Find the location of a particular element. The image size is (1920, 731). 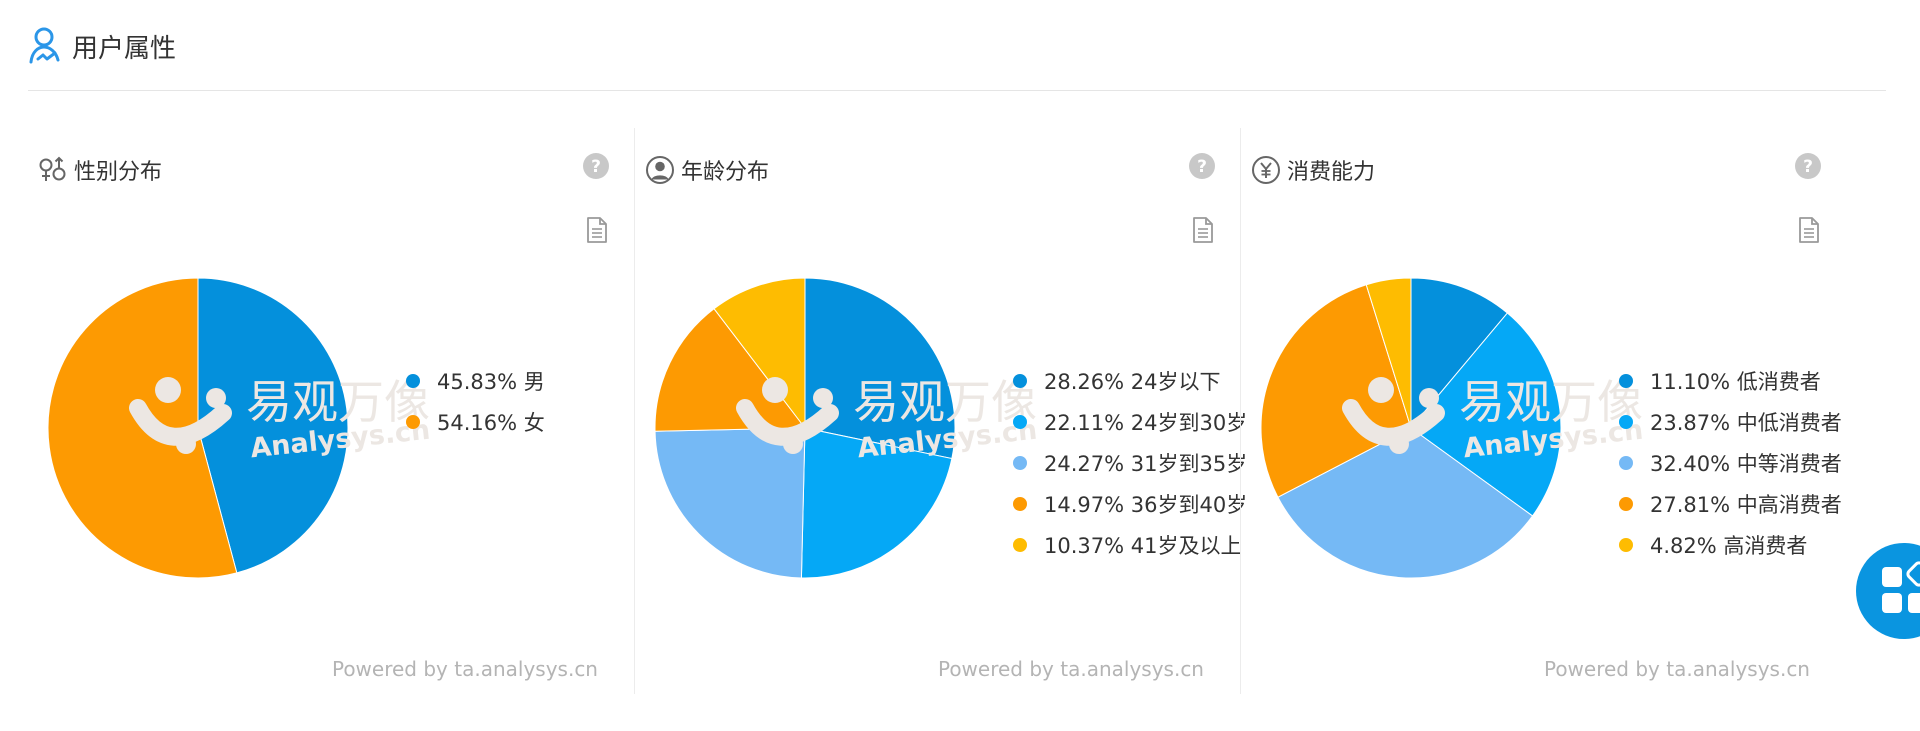

legend-item: 4.82% 高消费者 is located at coordinates (1730, 544).